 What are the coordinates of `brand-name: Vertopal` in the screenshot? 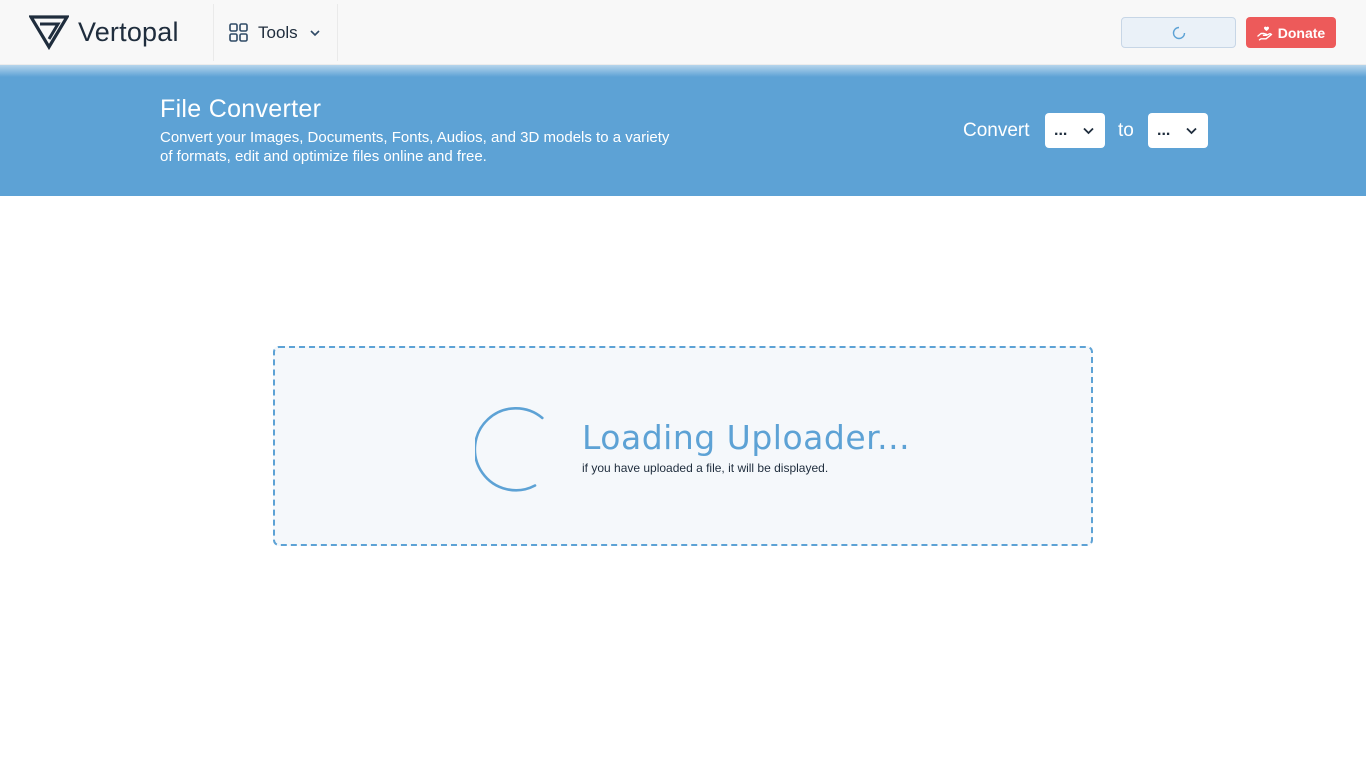 It's located at (128, 31).